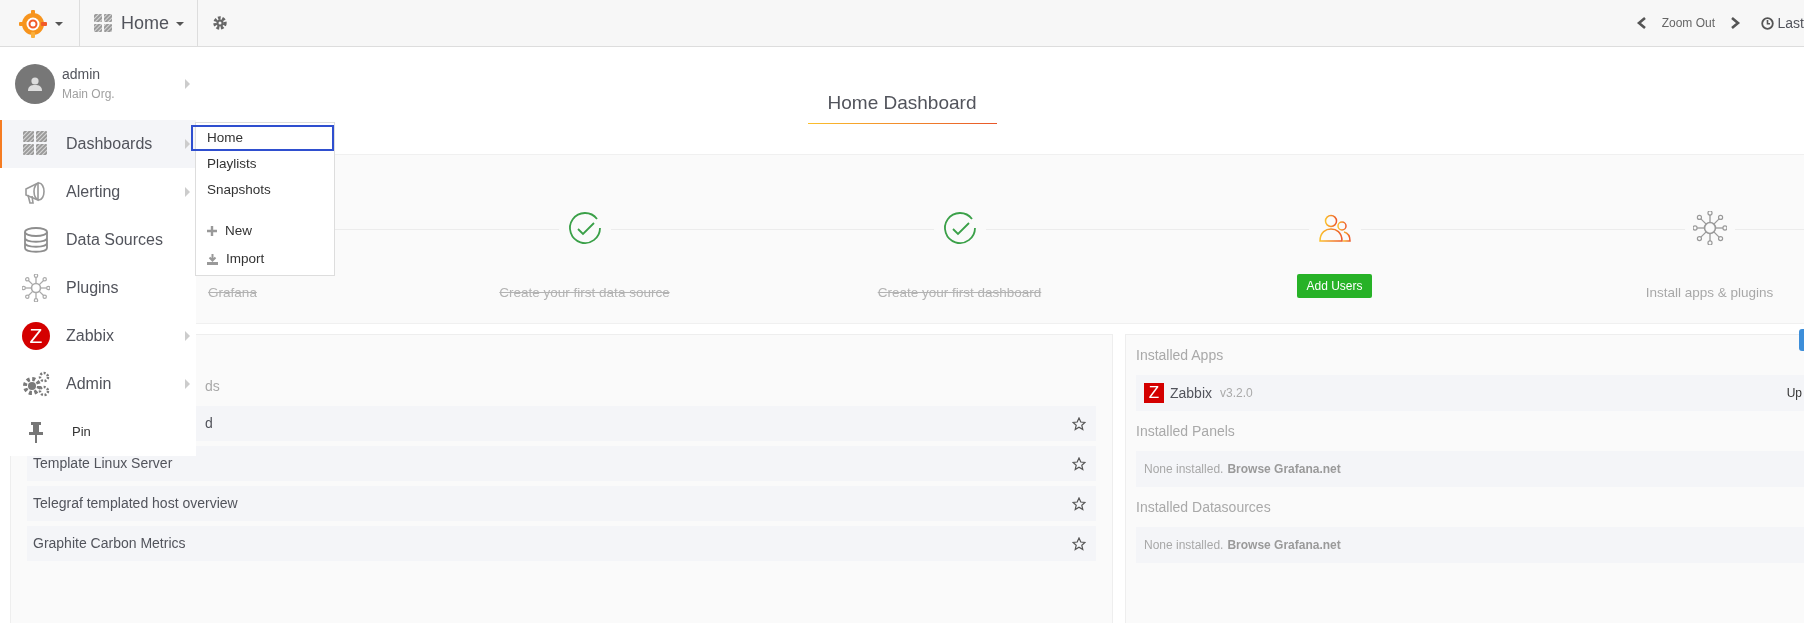  What do you see at coordinates (1186, 431) in the screenshot?
I see `section-heading: Installed Panels` at bounding box center [1186, 431].